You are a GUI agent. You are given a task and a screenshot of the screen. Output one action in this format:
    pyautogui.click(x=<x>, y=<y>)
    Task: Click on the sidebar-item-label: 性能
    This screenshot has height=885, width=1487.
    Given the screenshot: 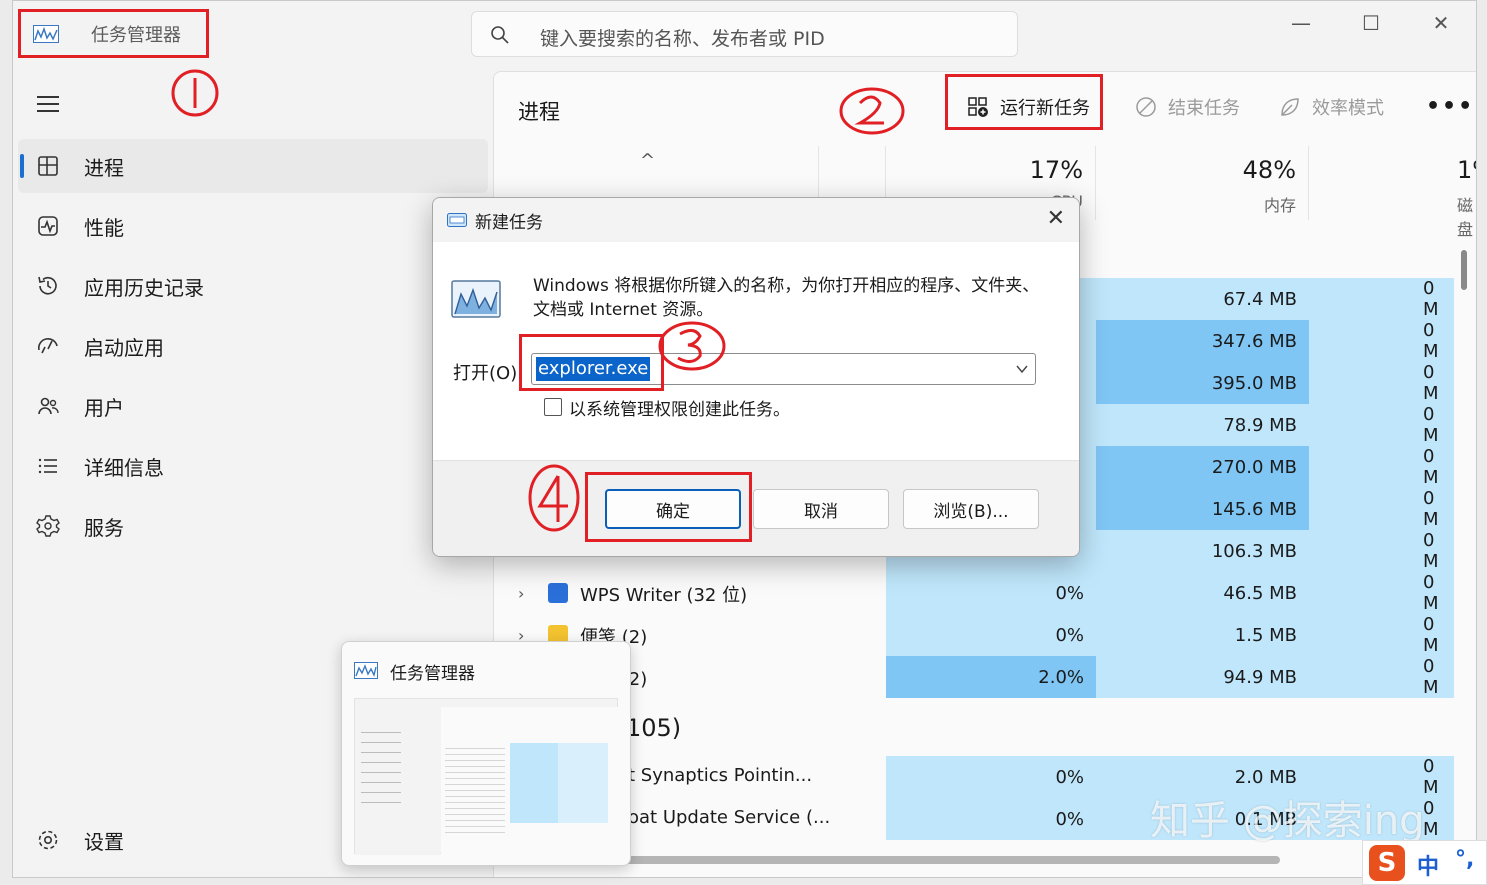 What is the action you would take?
    pyautogui.click(x=104, y=228)
    